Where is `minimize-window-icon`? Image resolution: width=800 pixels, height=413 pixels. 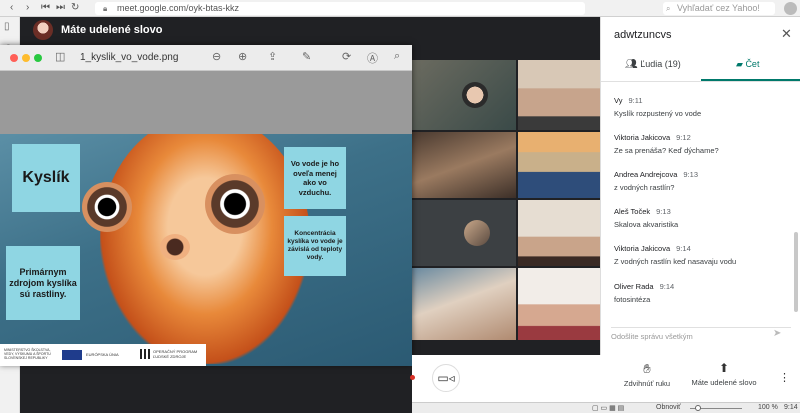
minimize-window-icon is located at coordinates (26, 58).